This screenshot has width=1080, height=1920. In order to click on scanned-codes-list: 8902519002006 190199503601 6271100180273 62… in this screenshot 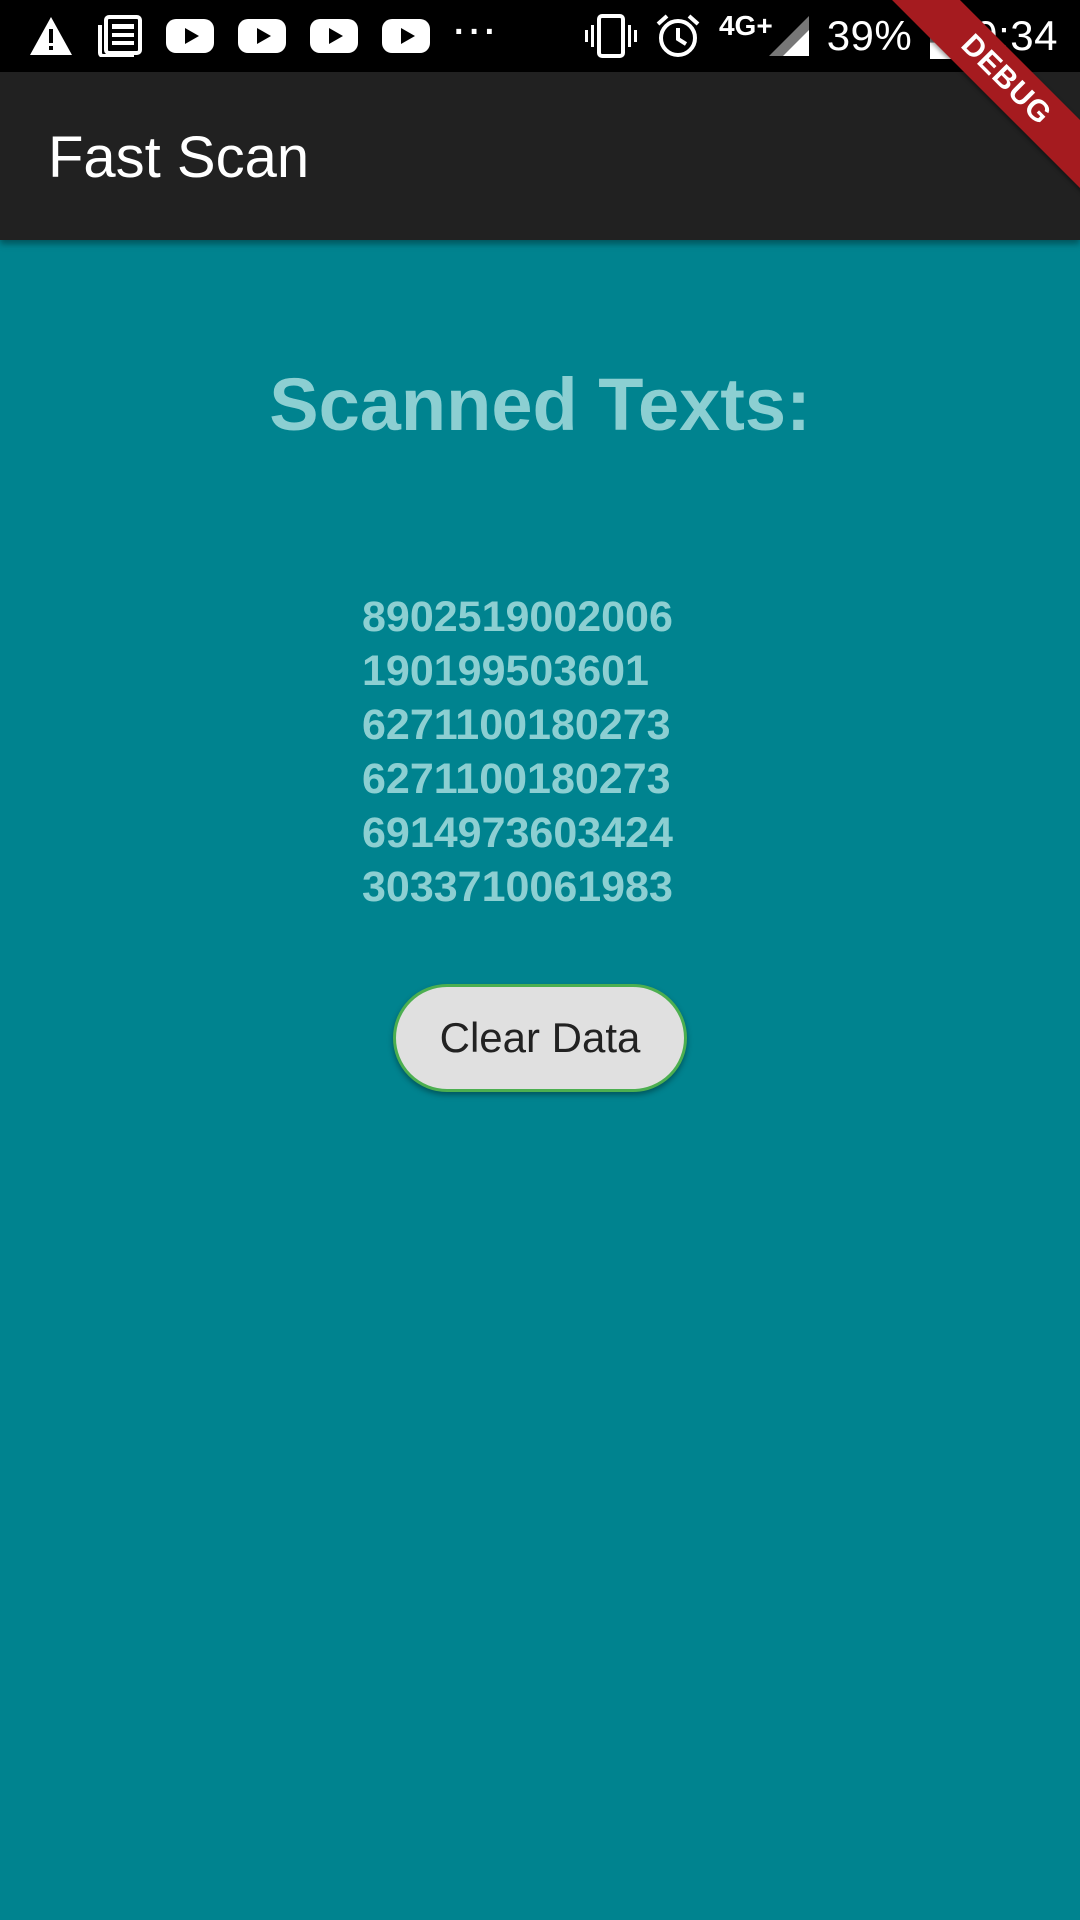, I will do `click(517, 752)`.